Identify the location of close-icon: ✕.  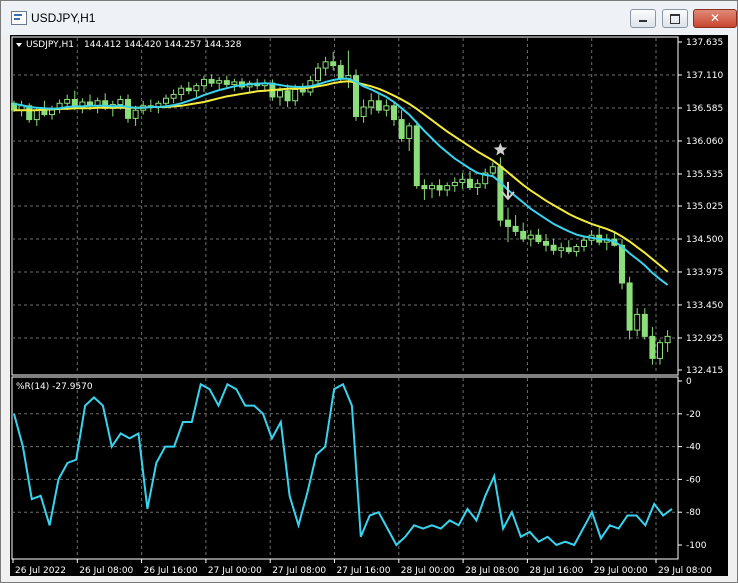
(715, 18).